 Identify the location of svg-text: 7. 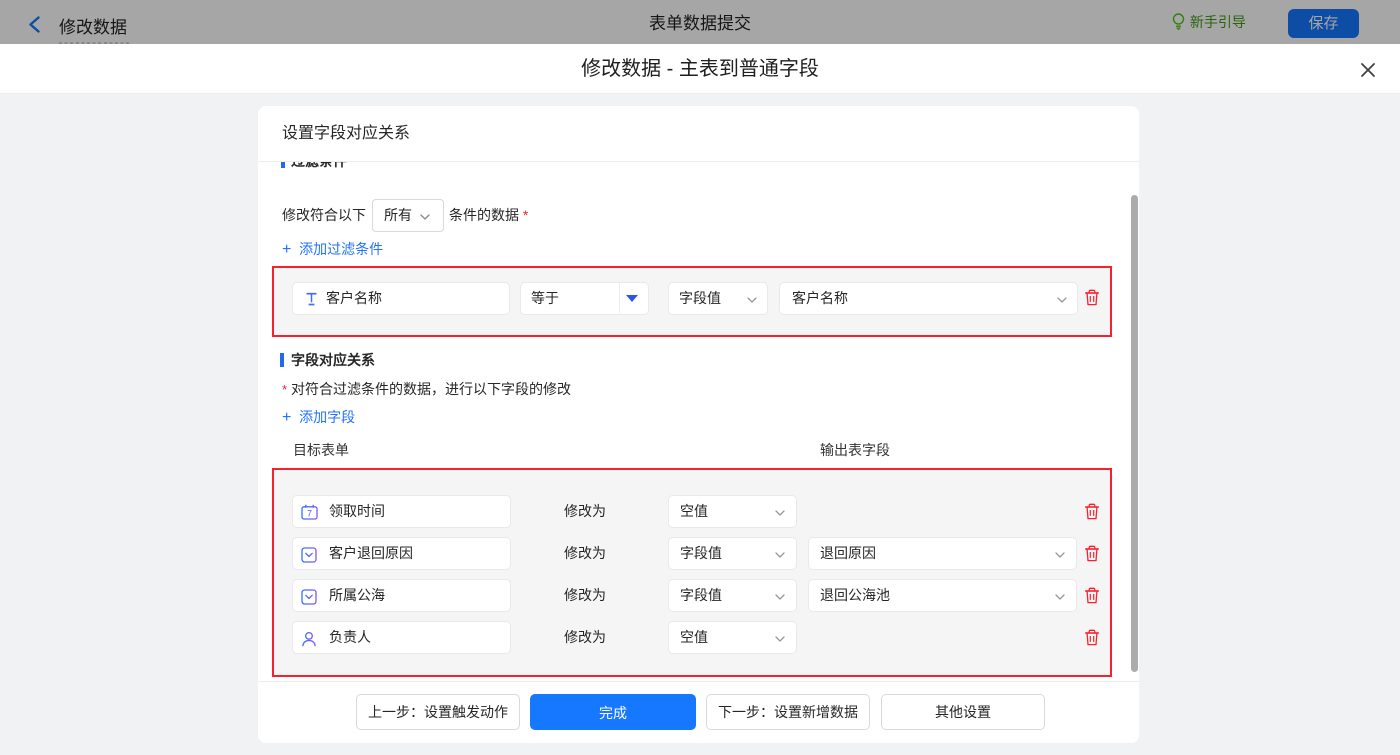
(309, 514).